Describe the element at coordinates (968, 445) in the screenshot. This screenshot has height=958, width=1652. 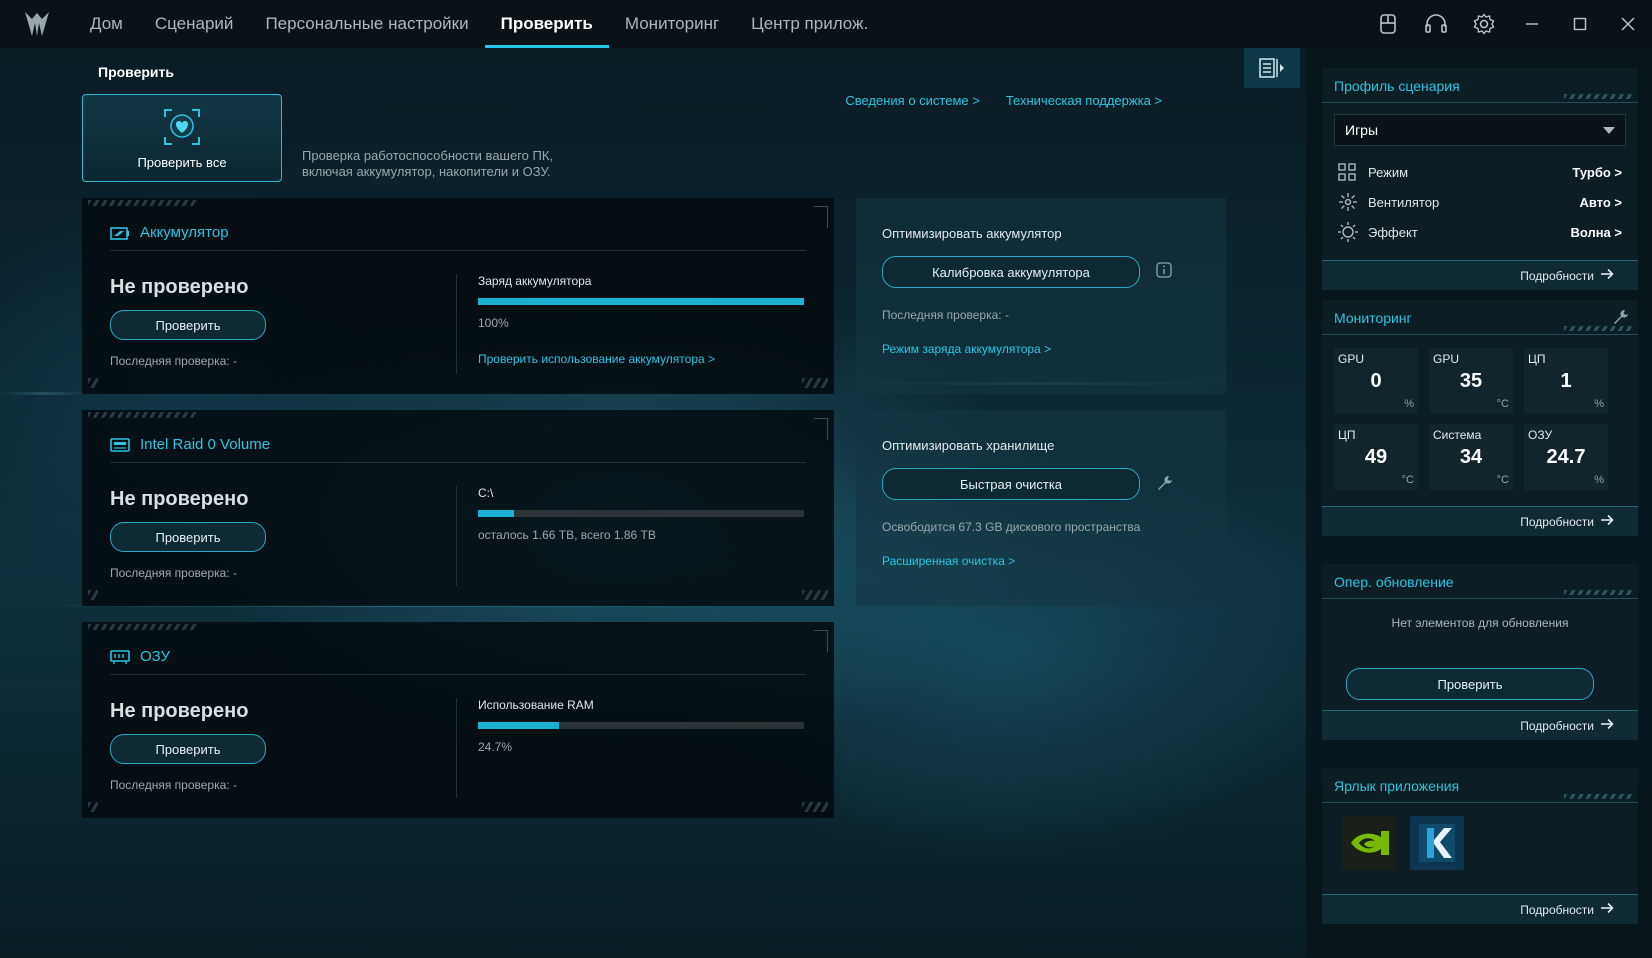
I see `optimize-storage-title: Оптимизировать хранилище` at that location.